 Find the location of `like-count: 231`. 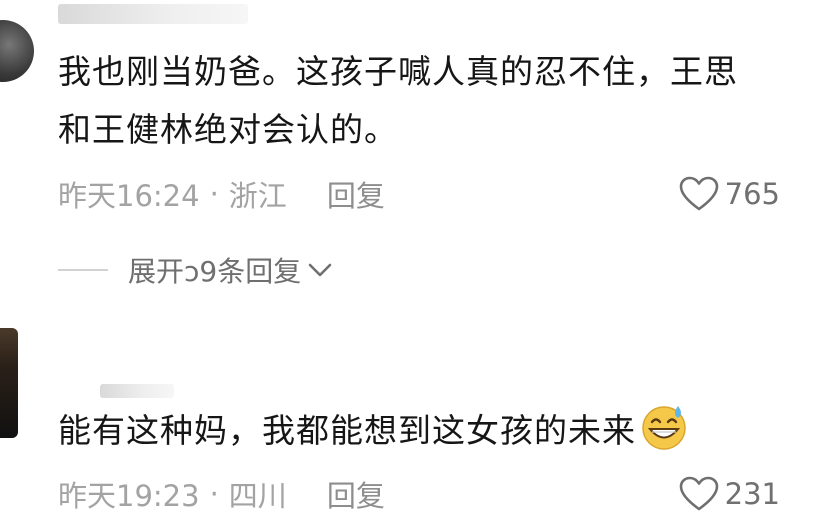

like-count: 231 is located at coordinates (752, 494).